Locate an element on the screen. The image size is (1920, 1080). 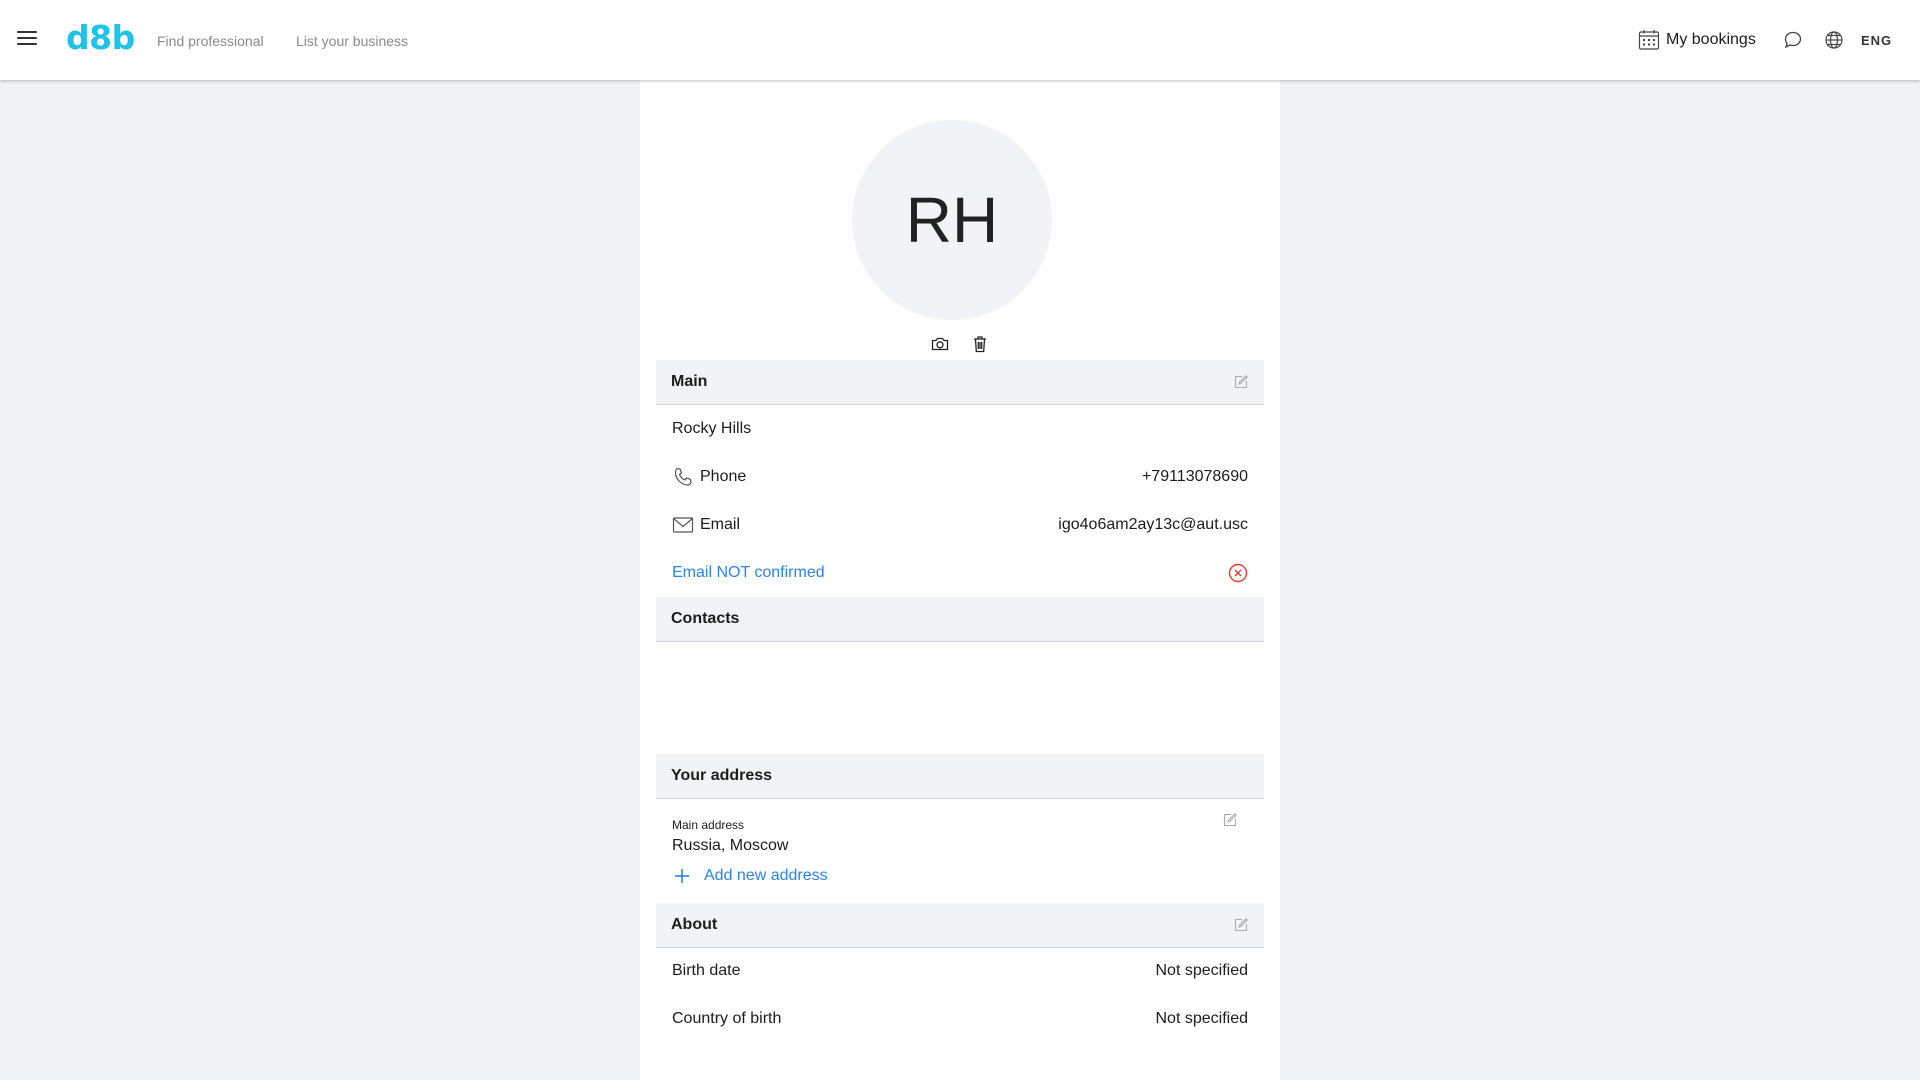
add-new-address-button: Add new address is located at coordinates (751, 876).